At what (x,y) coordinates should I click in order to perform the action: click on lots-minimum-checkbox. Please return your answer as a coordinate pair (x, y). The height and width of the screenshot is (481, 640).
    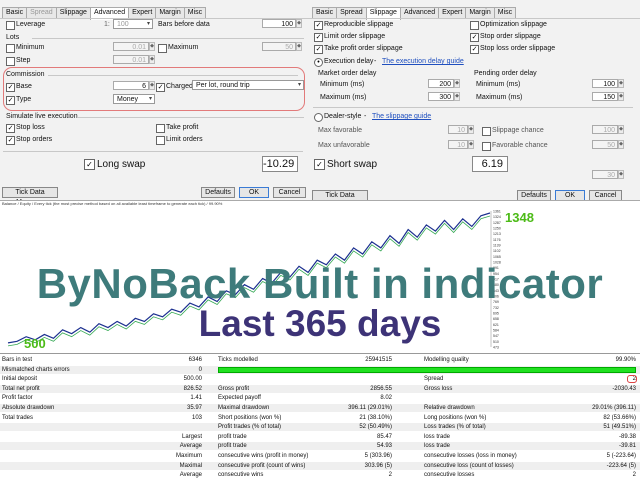
    Looking at the image, I should click on (10, 48).